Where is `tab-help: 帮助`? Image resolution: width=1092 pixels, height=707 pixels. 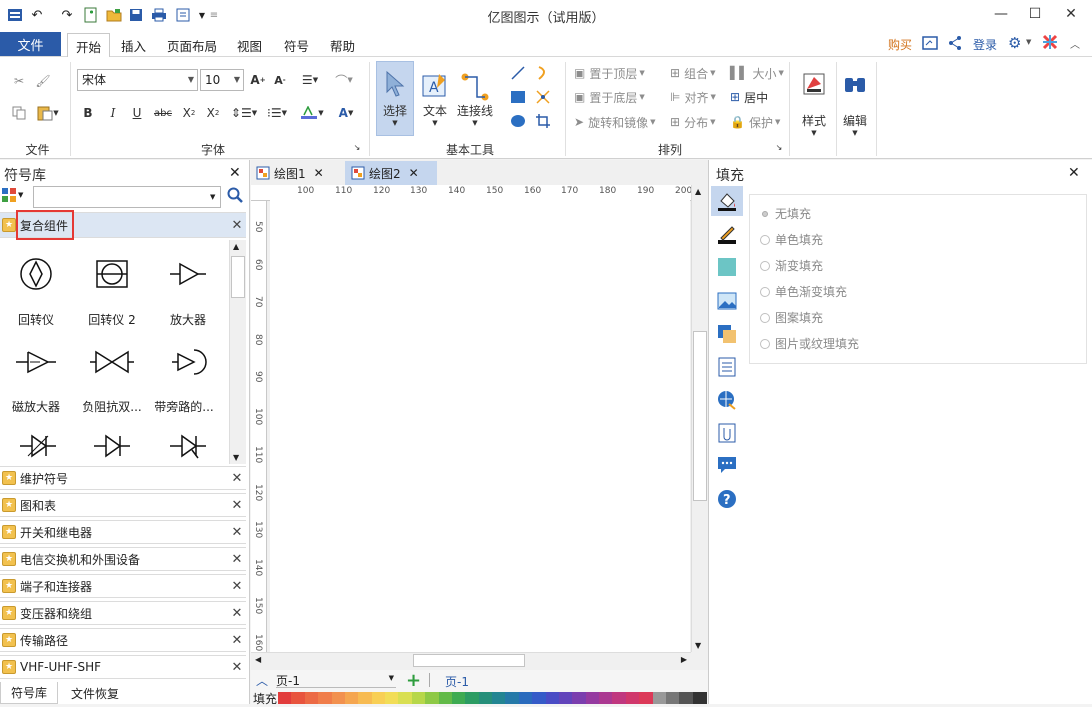 tab-help: 帮助 is located at coordinates (342, 45).